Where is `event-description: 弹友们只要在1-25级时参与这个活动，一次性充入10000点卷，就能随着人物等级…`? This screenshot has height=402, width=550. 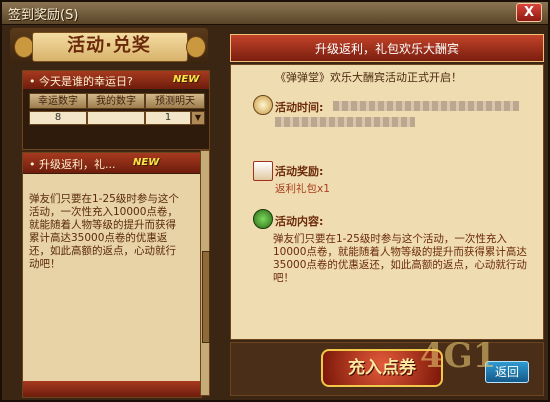 event-description: 弹友们只要在1-25级时参与这个活动，一次性充入10000点卷，就能随着人物等级… is located at coordinates (104, 231).